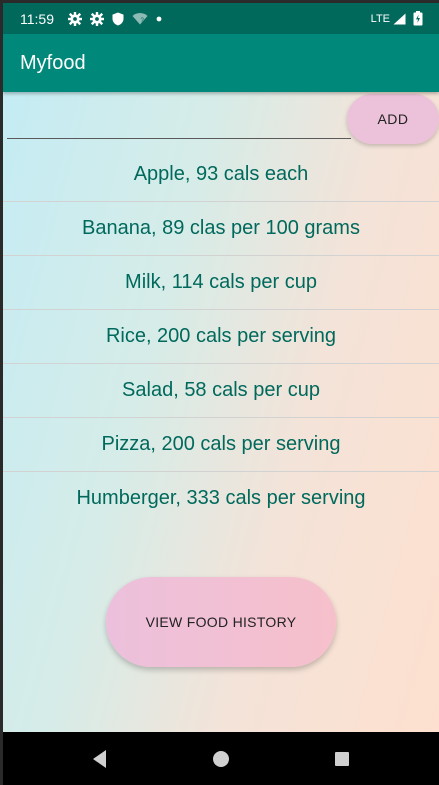 The height and width of the screenshot is (785, 439). What do you see at coordinates (380, 18) in the screenshot?
I see `network-type: LTE` at bounding box center [380, 18].